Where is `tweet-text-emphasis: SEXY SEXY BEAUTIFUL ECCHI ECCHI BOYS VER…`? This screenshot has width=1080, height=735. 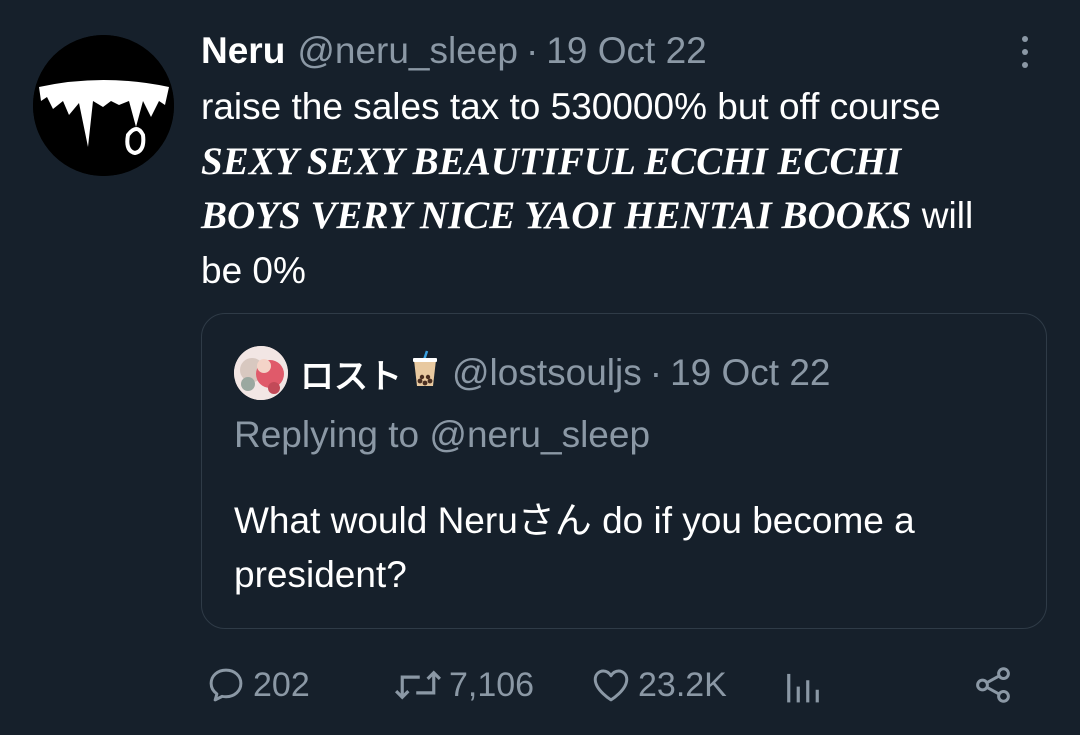
tweet-text-emphasis: SEXY SEXY BEAUTIFUL ECCHI ECCHI BOYS VER… is located at coordinates (556, 188).